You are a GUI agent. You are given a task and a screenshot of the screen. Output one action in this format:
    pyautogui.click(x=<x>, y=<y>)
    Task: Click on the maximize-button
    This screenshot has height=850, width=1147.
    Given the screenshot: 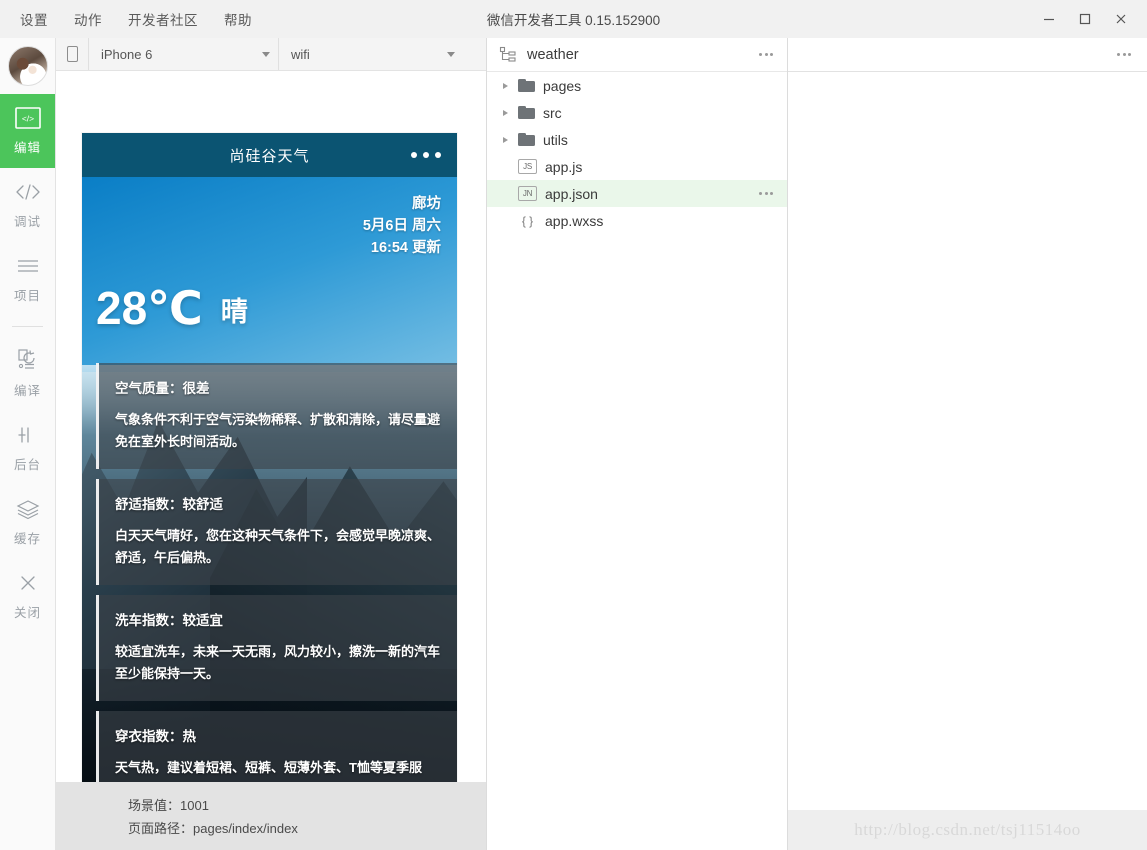 What is the action you would take?
    pyautogui.click(x=1085, y=19)
    